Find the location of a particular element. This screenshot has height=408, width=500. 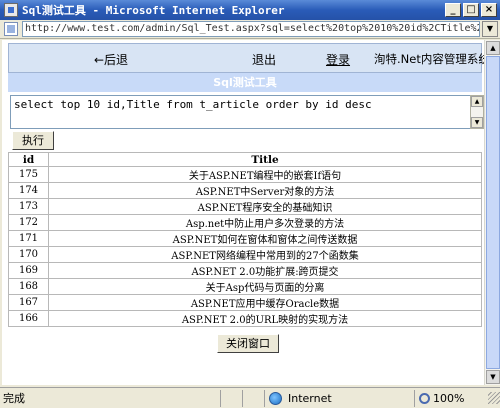

row-title: 关于ASP.NET编程中的嵌套If语句 is located at coordinates (265, 174).